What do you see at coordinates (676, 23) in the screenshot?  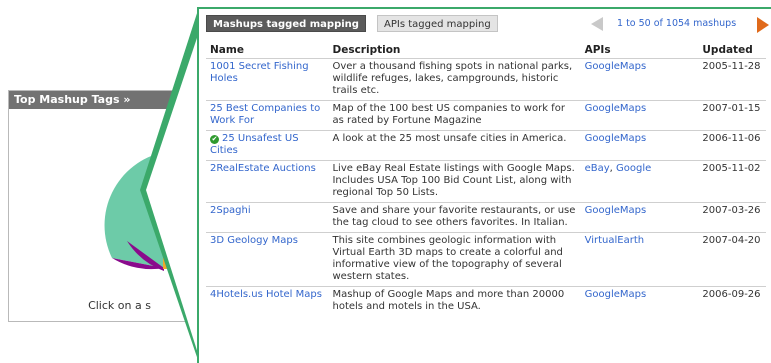 I see `pager-range-text: 1 to 50 of 1054 mashups` at bounding box center [676, 23].